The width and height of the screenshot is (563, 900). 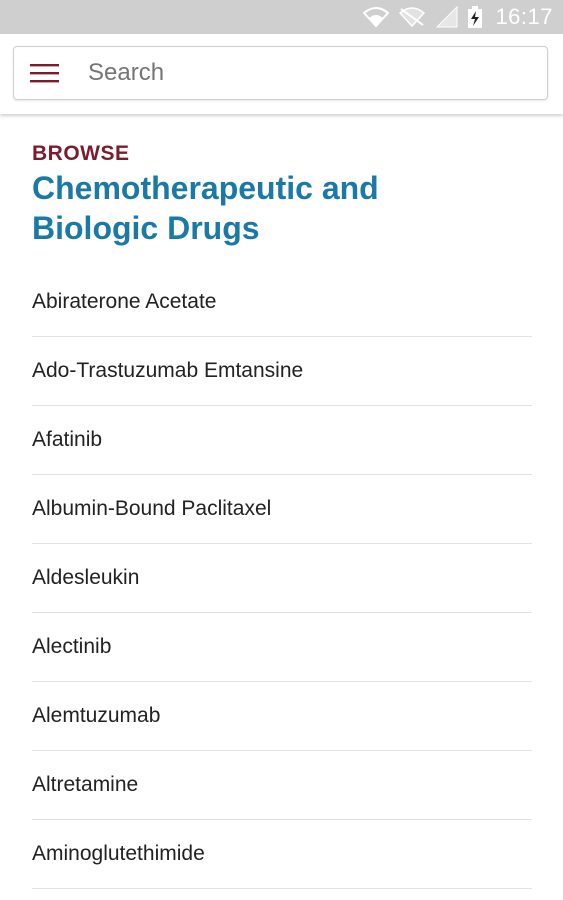 I want to click on drug-list-item: Aldesleukin, so click(x=282, y=578).